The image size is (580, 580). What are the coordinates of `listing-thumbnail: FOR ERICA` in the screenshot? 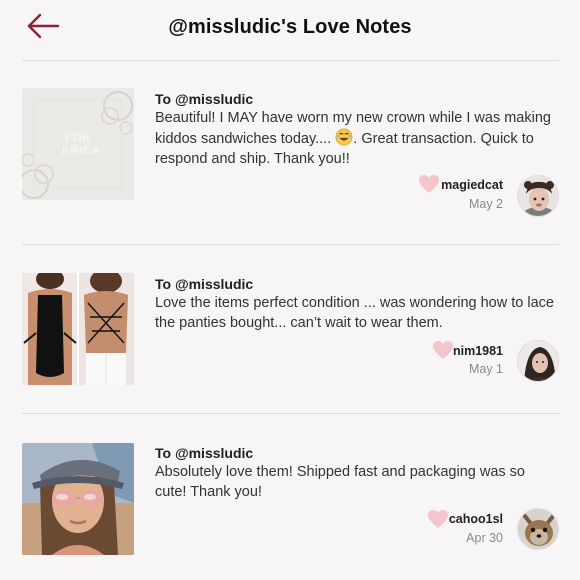 It's located at (78, 144).